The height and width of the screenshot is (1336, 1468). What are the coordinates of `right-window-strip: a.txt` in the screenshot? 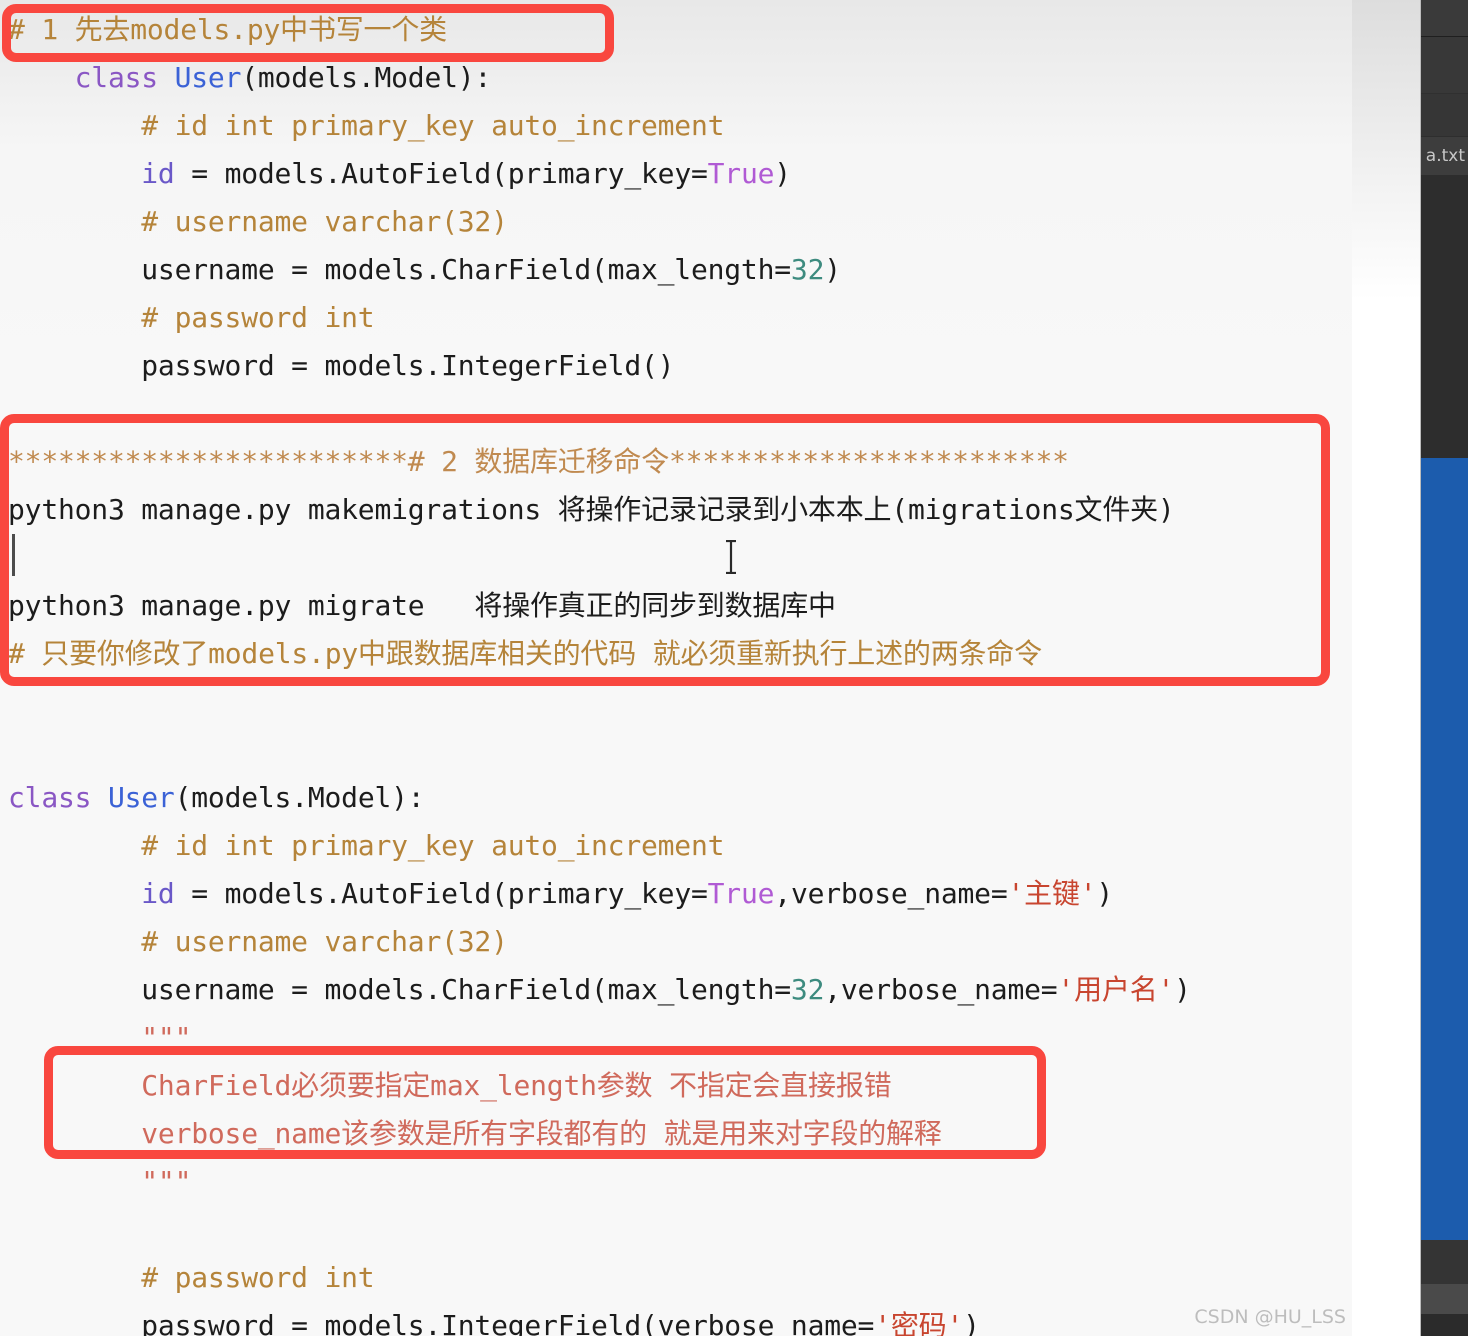 It's located at (1410, 668).